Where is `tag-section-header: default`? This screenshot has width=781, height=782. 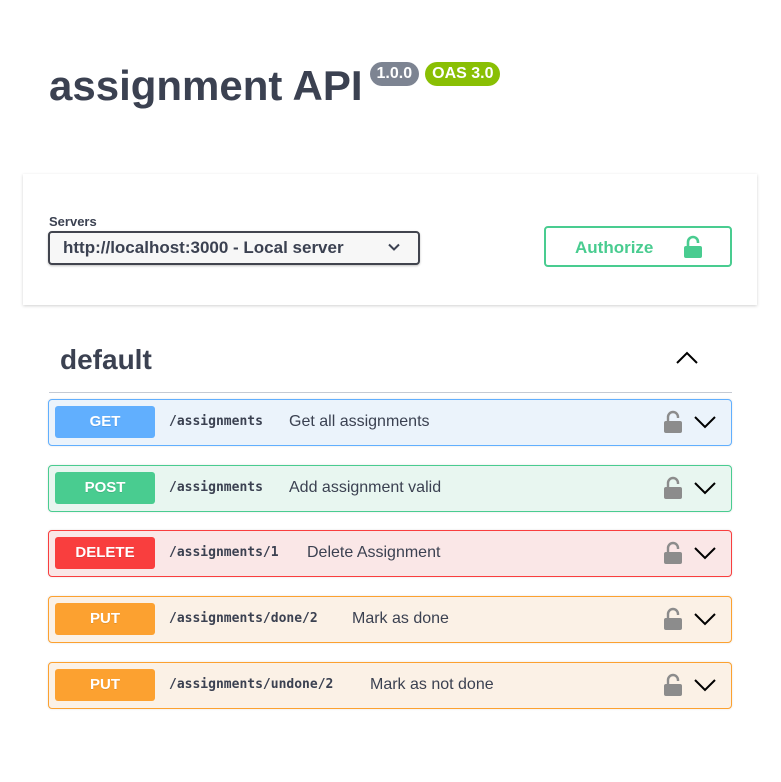 tag-section-header: default is located at coordinates (390, 361).